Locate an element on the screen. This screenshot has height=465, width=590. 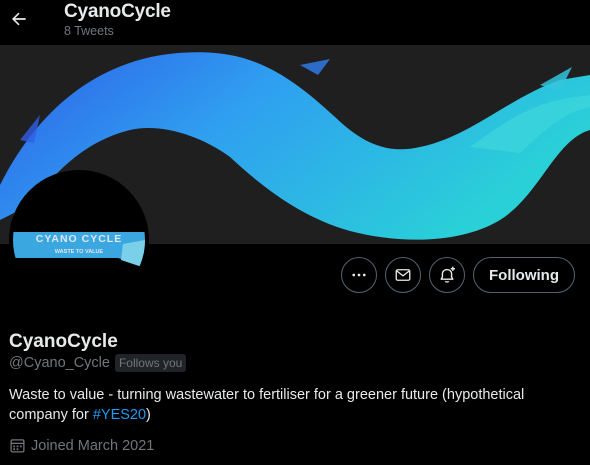
calendar-icon is located at coordinates (17, 446).